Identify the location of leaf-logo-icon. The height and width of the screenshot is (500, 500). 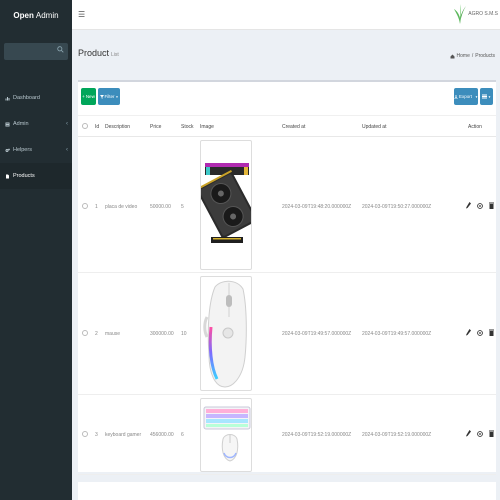
(460, 14).